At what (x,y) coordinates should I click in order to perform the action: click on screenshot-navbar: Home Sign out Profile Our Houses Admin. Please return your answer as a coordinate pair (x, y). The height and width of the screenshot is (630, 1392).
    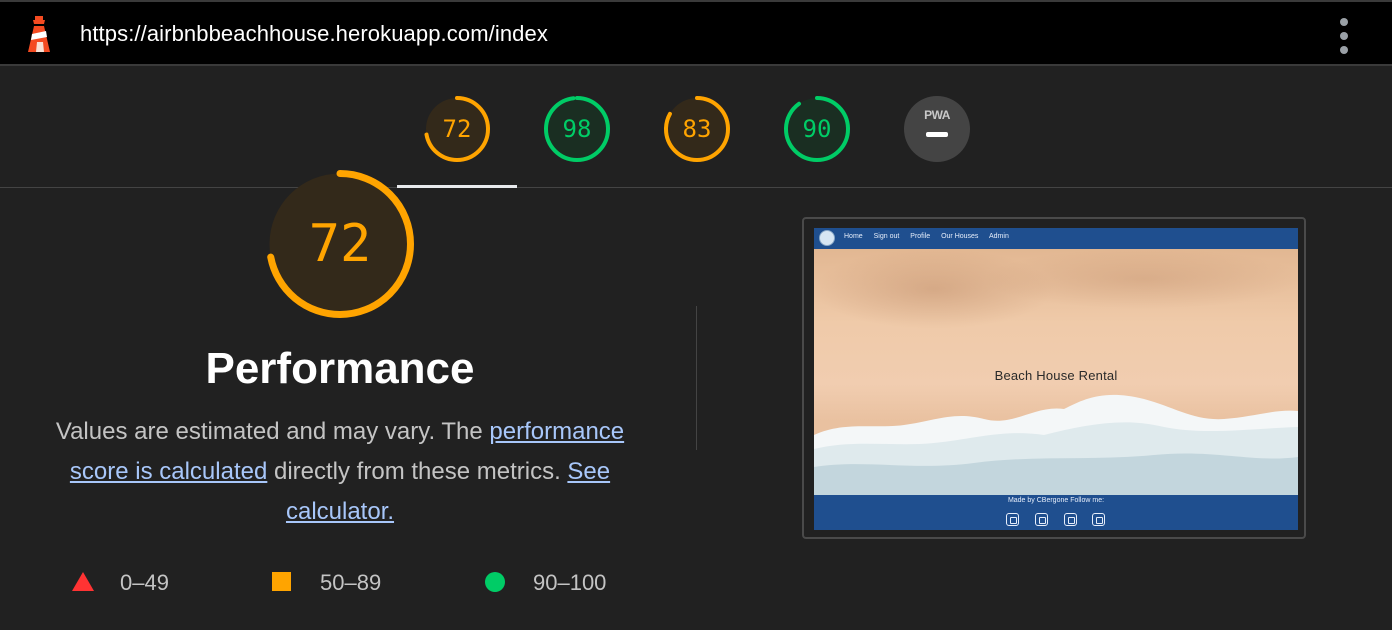
    Looking at the image, I should click on (1056, 238).